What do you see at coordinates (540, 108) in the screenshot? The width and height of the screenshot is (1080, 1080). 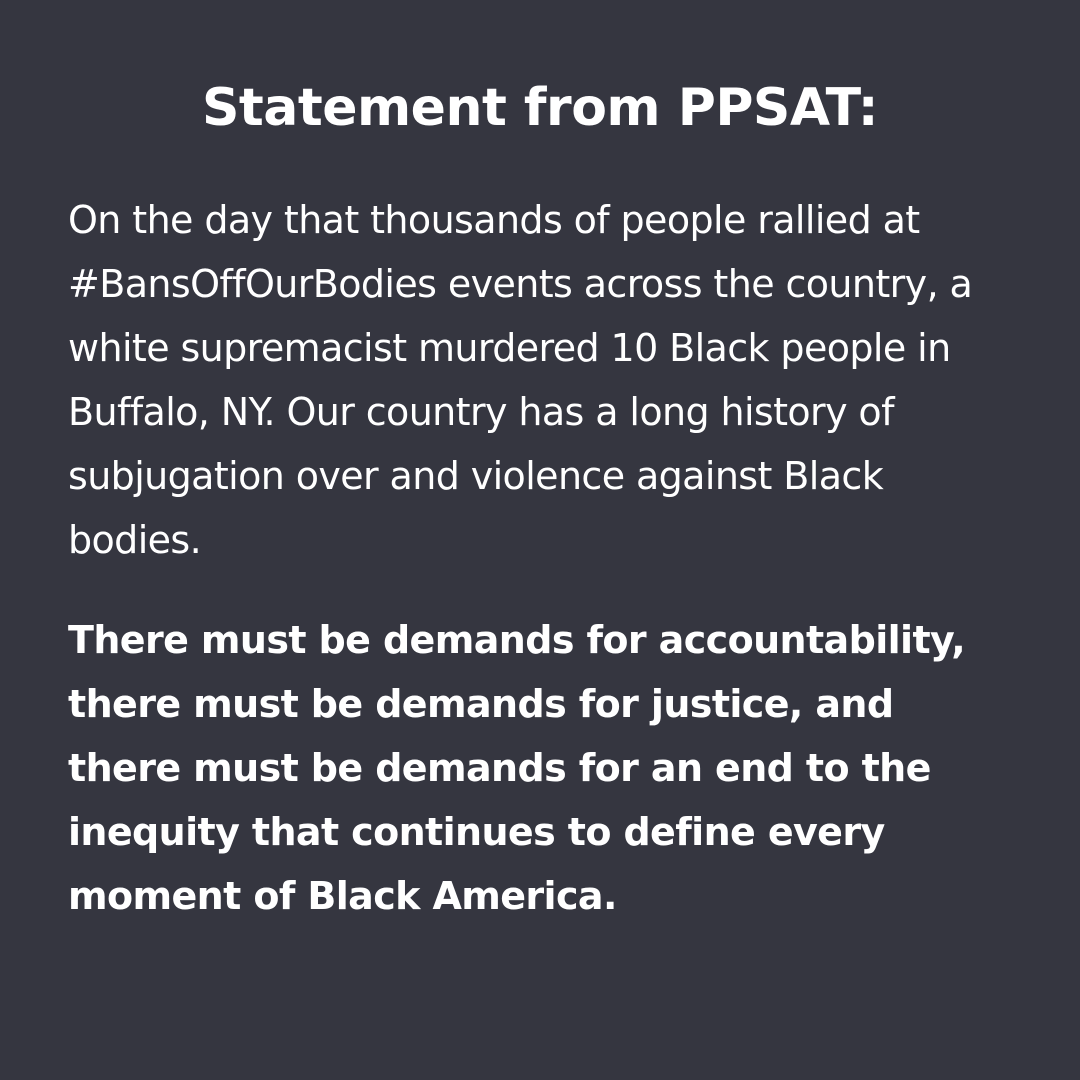 I see `statement-title: Statement from PPSAT:` at bounding box center [540, 108].